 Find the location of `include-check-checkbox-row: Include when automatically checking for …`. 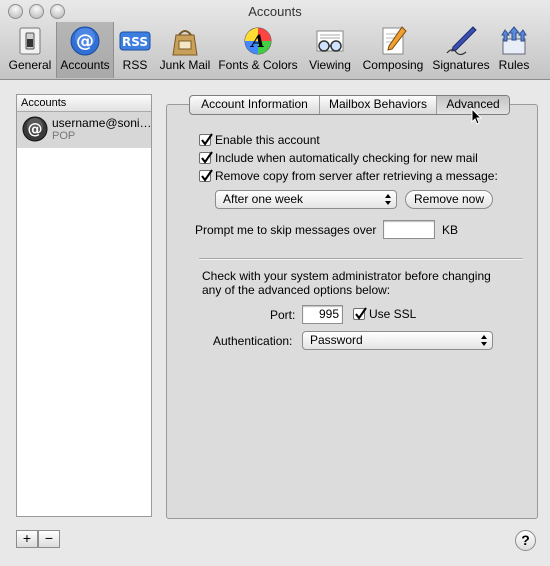

include-check-checkbox-row: Include when automatically checking for … is located at coordinates (338, 158).